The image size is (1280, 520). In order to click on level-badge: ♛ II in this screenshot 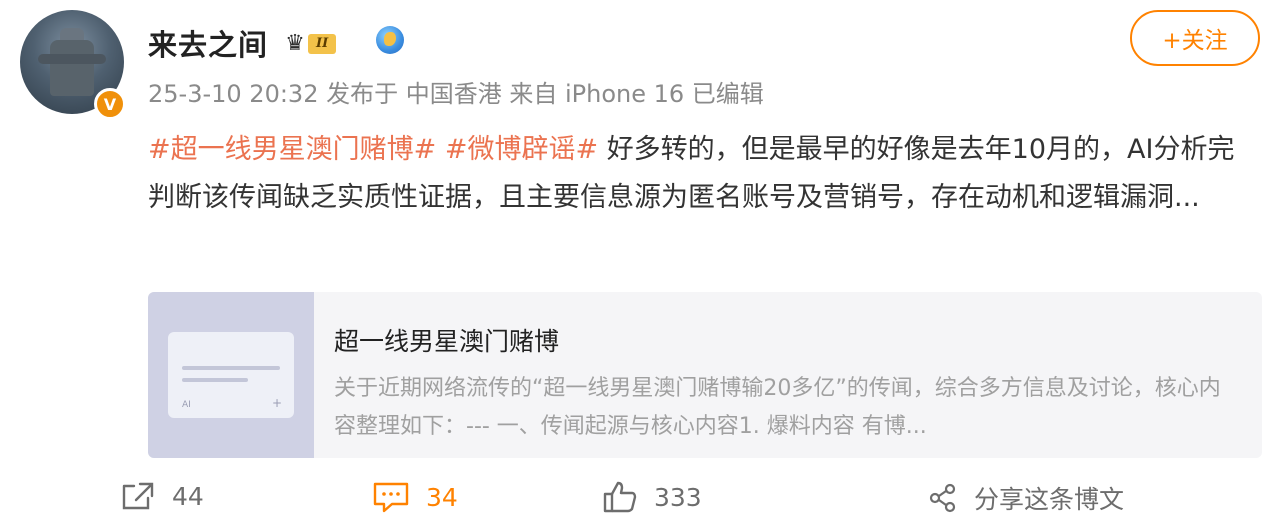, I will do `click(308, 44)`.